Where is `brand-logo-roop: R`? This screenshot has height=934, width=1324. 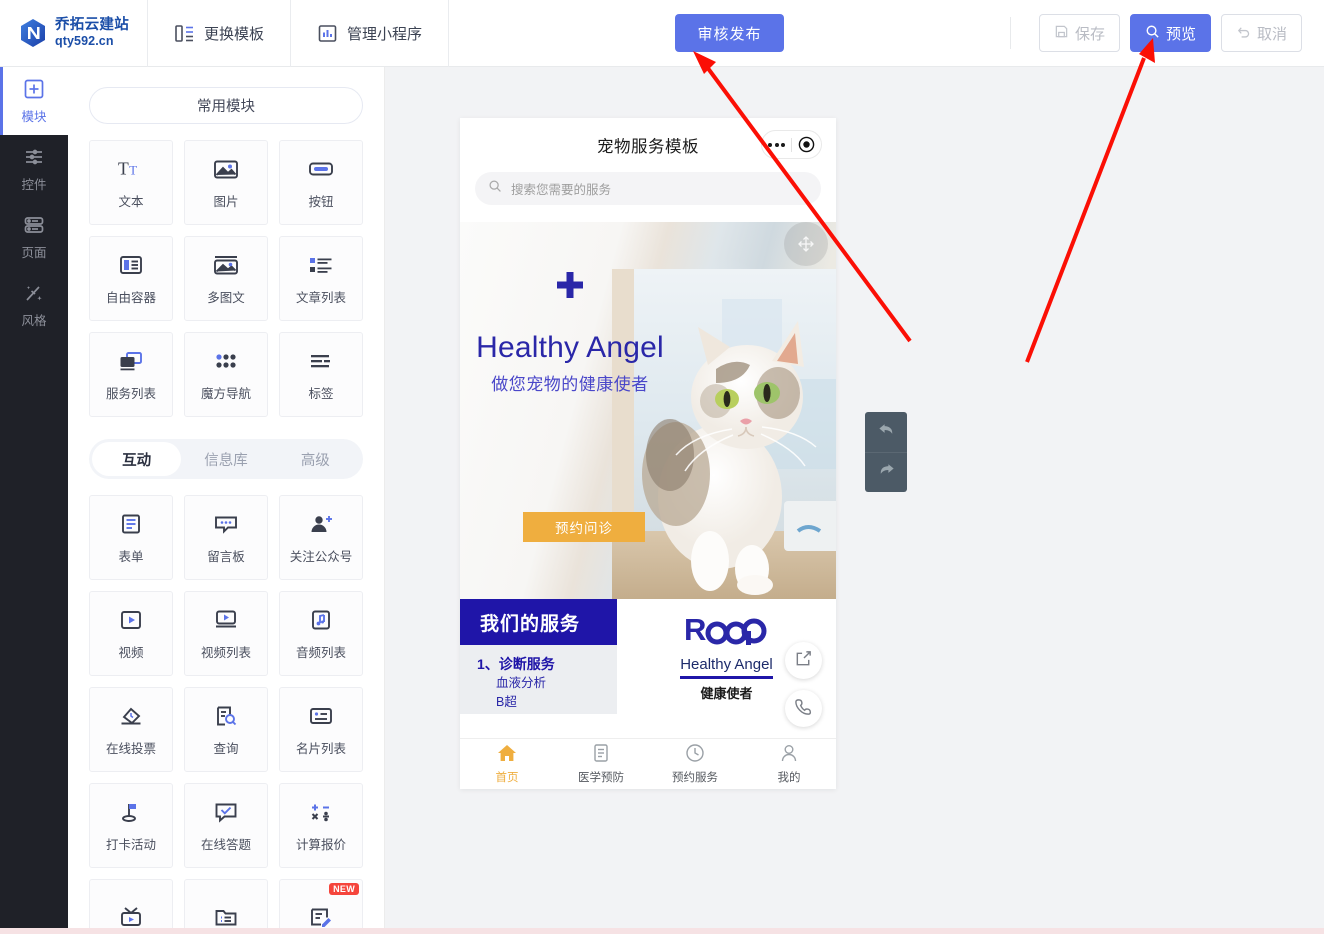 brand-logo-roop: R is located at coordinates (727, 631).